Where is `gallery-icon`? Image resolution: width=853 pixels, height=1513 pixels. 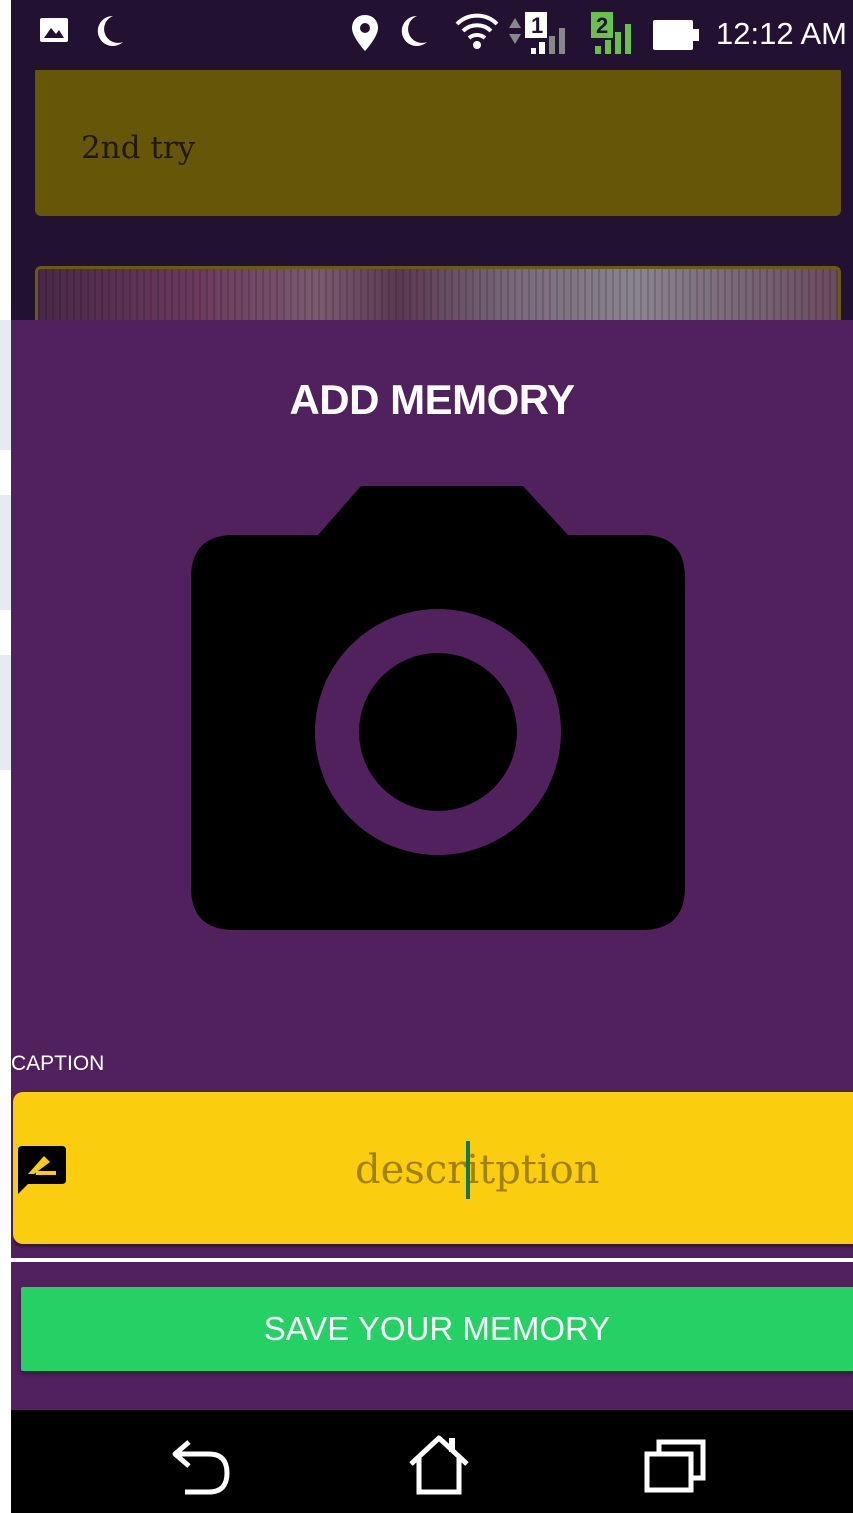 gallery-icon is located at coordinates (54, 30).